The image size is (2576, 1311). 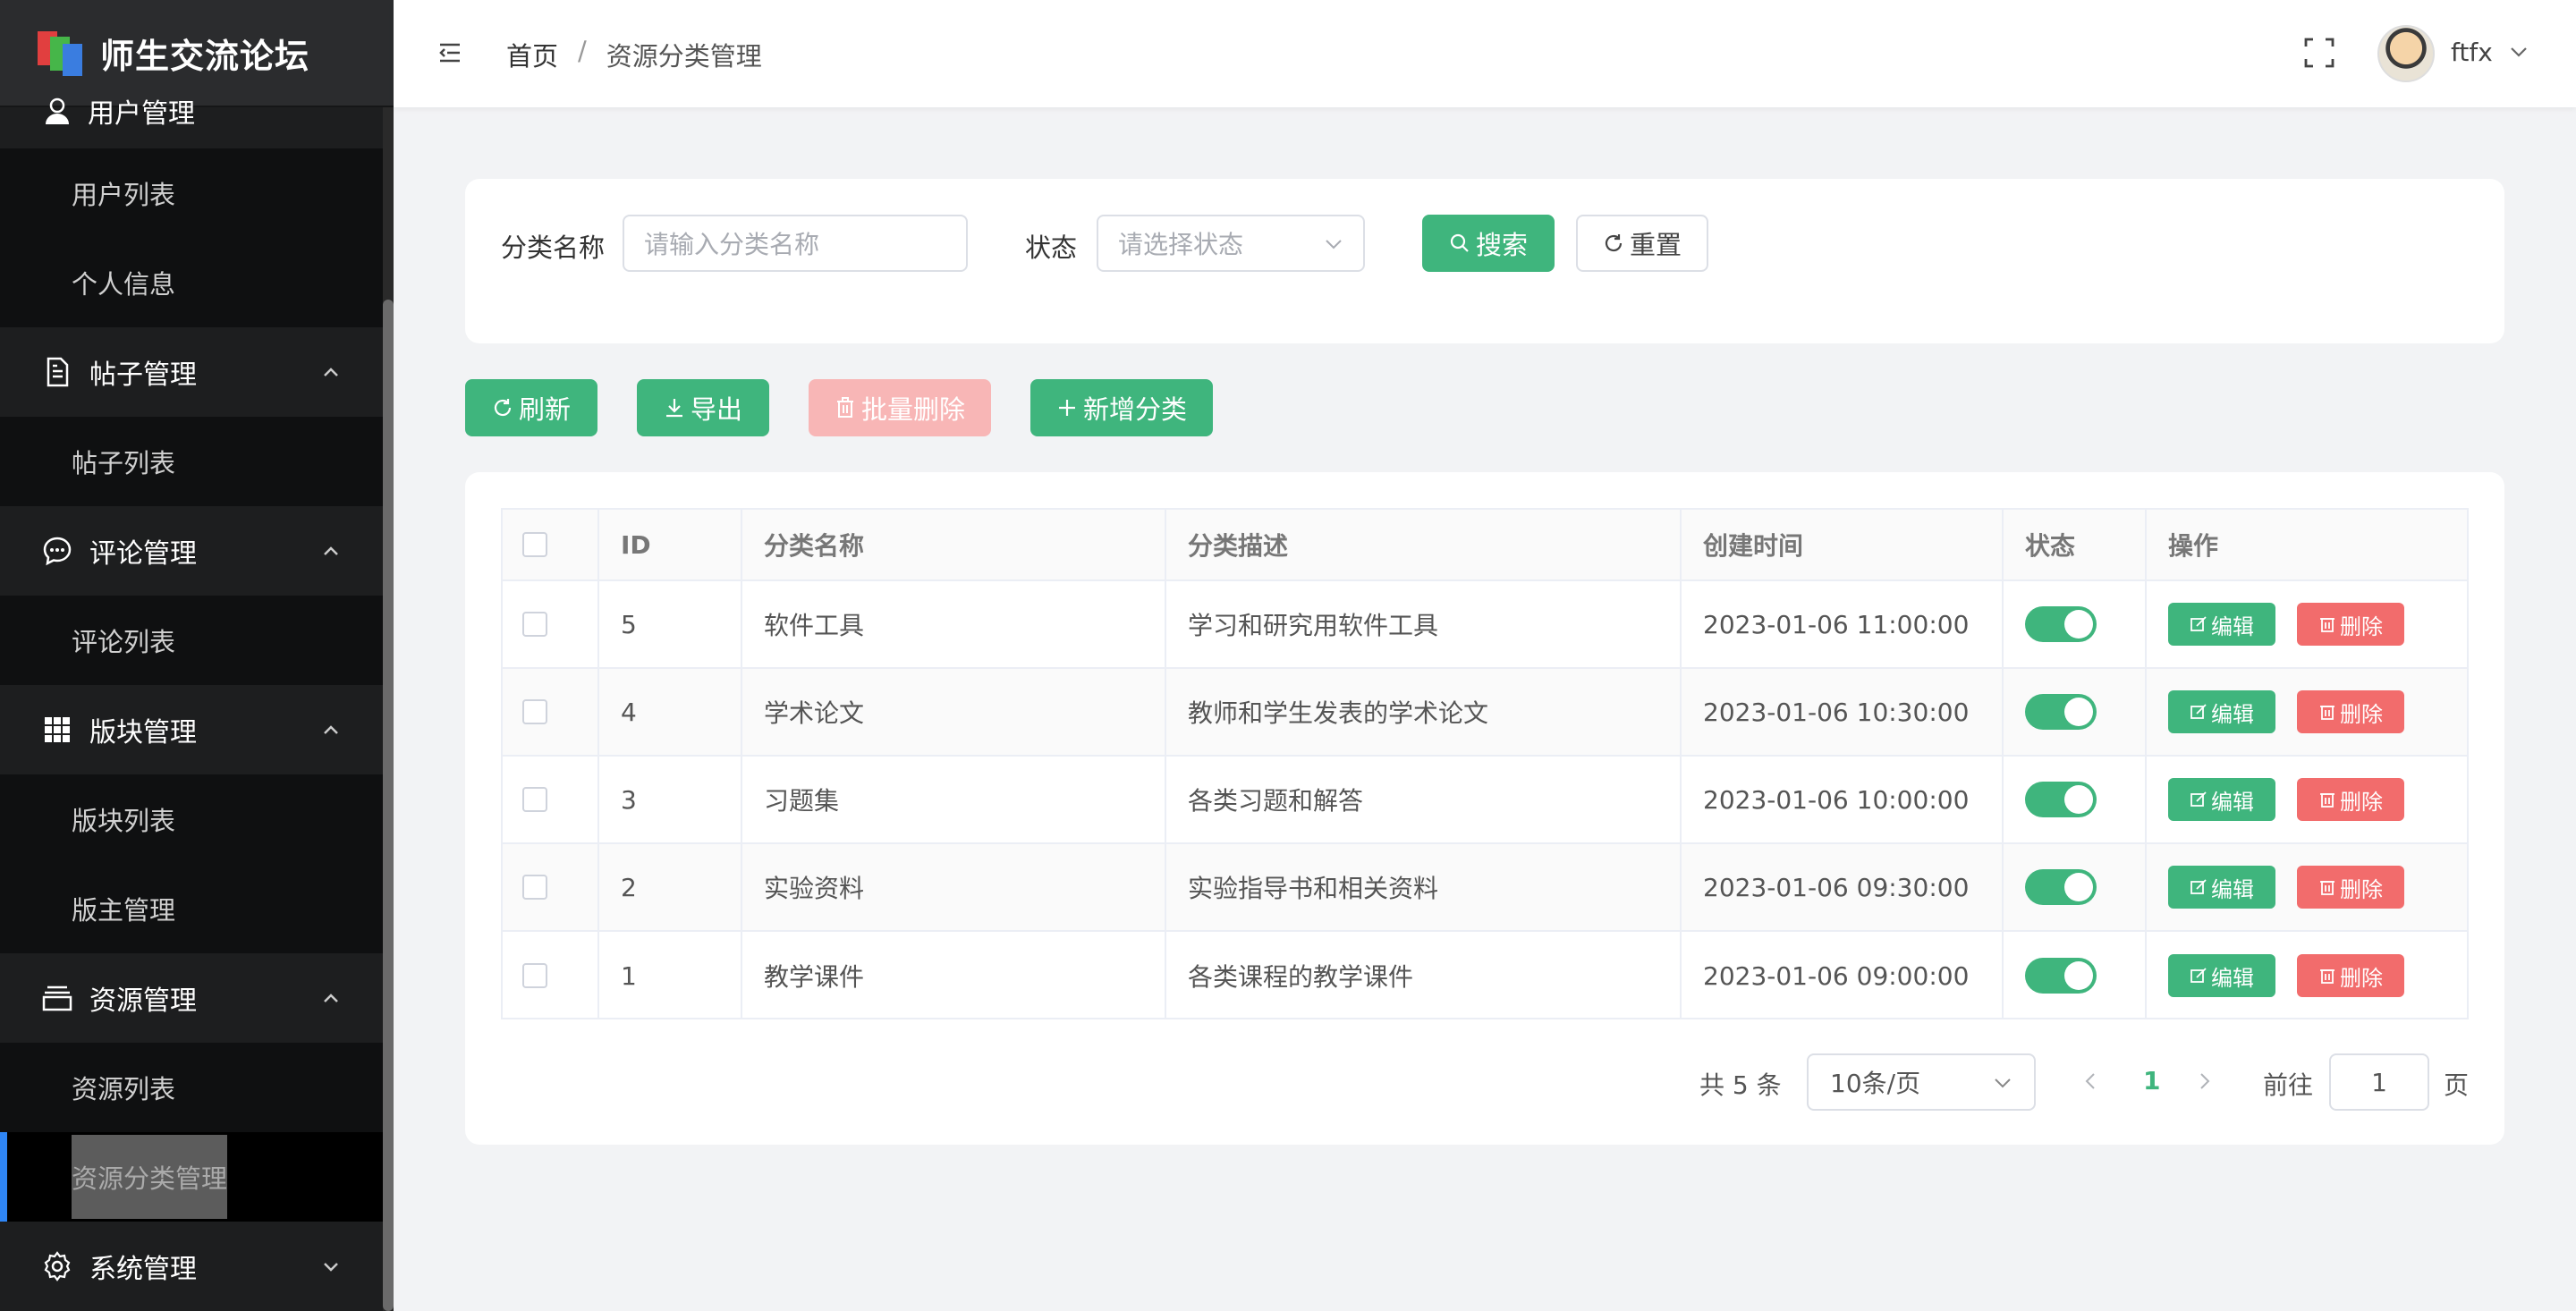 What do you see at coordinates (551, 624) in the screenshot?
I see `row-checkbox-cell` at bounding box center [551, 624].